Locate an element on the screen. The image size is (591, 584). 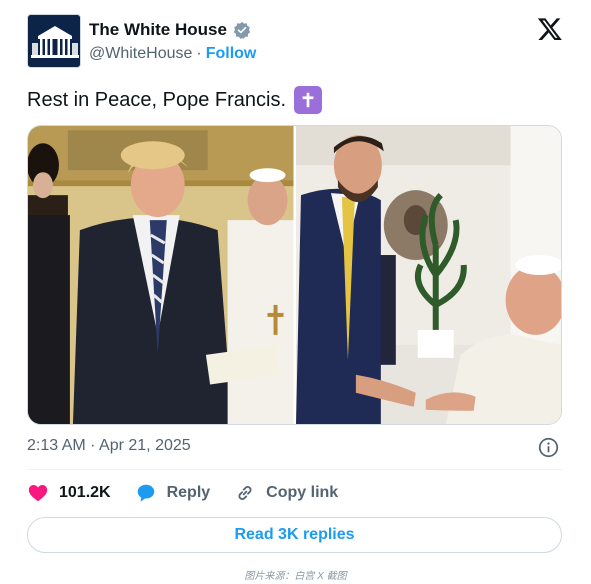
white-house-building-icon is located at coordinates (54, 41).